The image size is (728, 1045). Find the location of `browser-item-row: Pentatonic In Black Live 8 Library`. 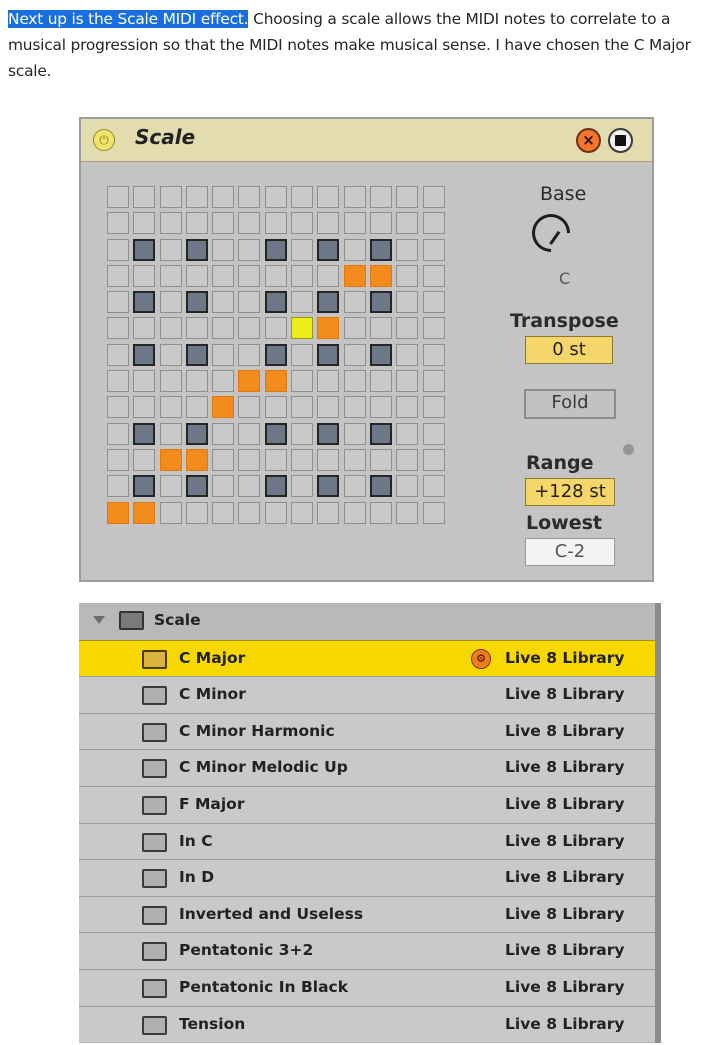

browser-item-row: Pentatonic In Black Live 8 Library is located at coordinates (367, 987).